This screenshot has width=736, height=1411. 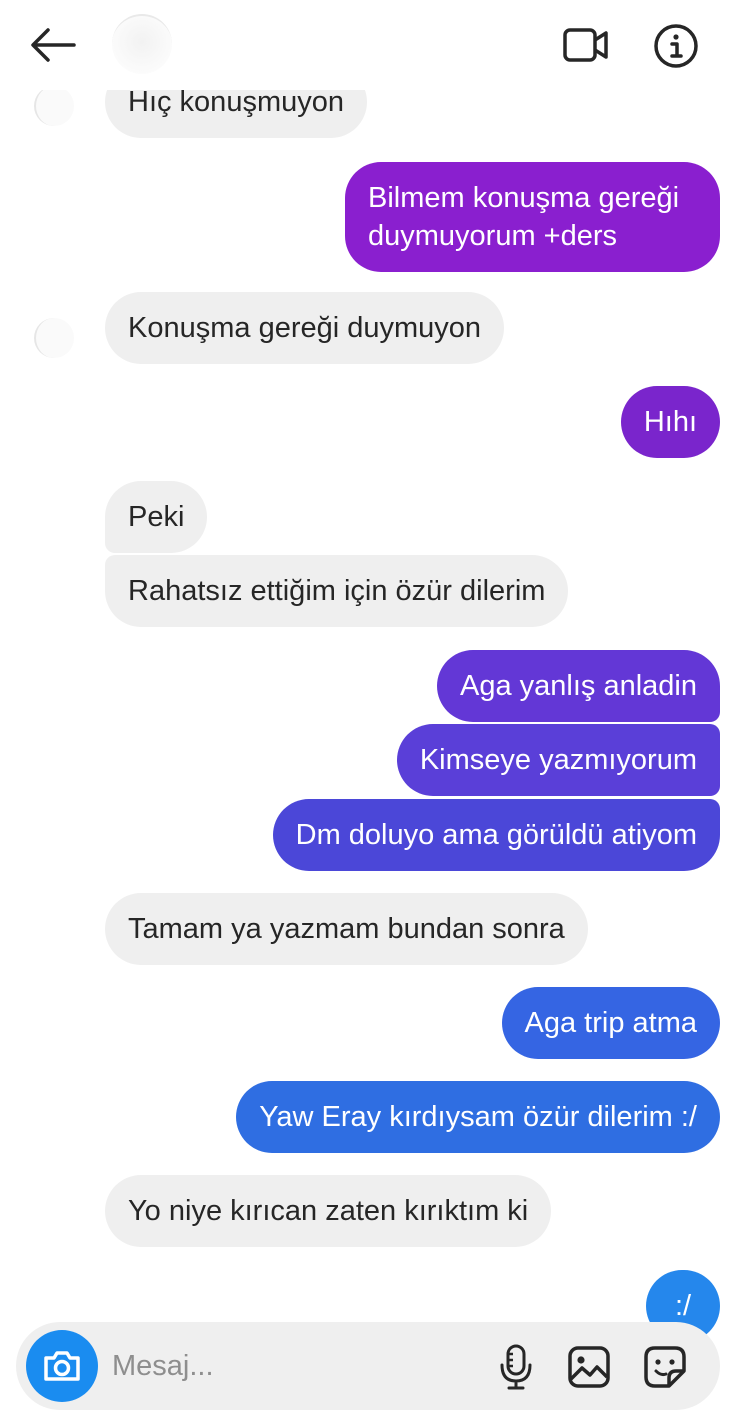 I want to click on video-camera-icon, so click(x=585, y=45).